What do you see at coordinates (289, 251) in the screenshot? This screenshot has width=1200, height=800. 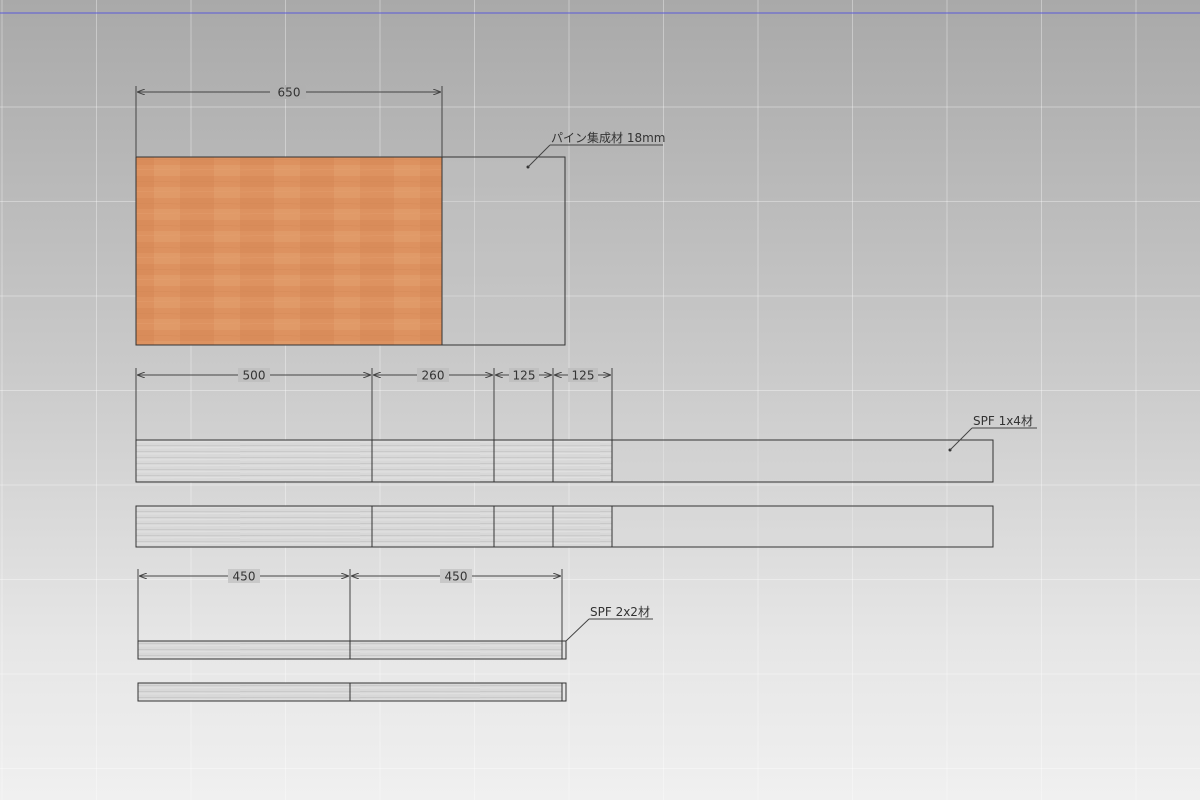 I see `panel-cut-piece` at bounding box center [289, 251].